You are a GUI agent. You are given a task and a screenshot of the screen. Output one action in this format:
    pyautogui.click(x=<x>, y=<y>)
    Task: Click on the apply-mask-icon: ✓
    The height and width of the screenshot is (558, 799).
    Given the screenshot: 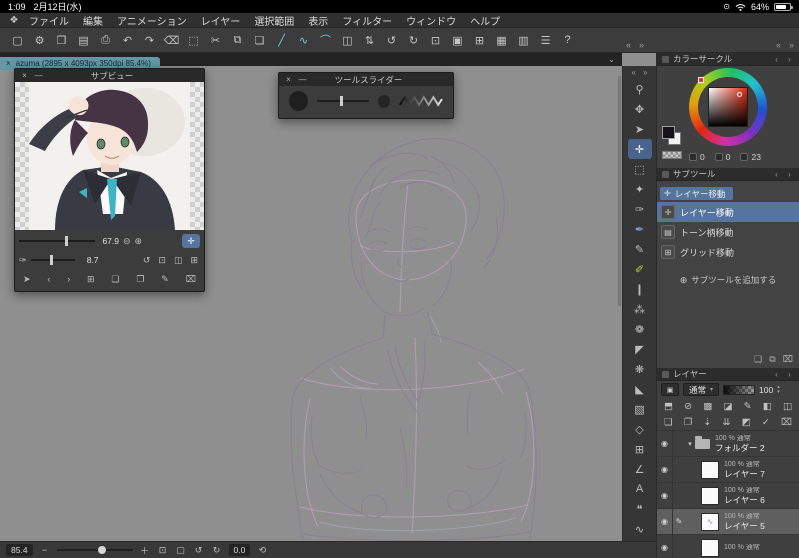 What is the action you would take?
    pyautogui.click(x=766, y=422)
    